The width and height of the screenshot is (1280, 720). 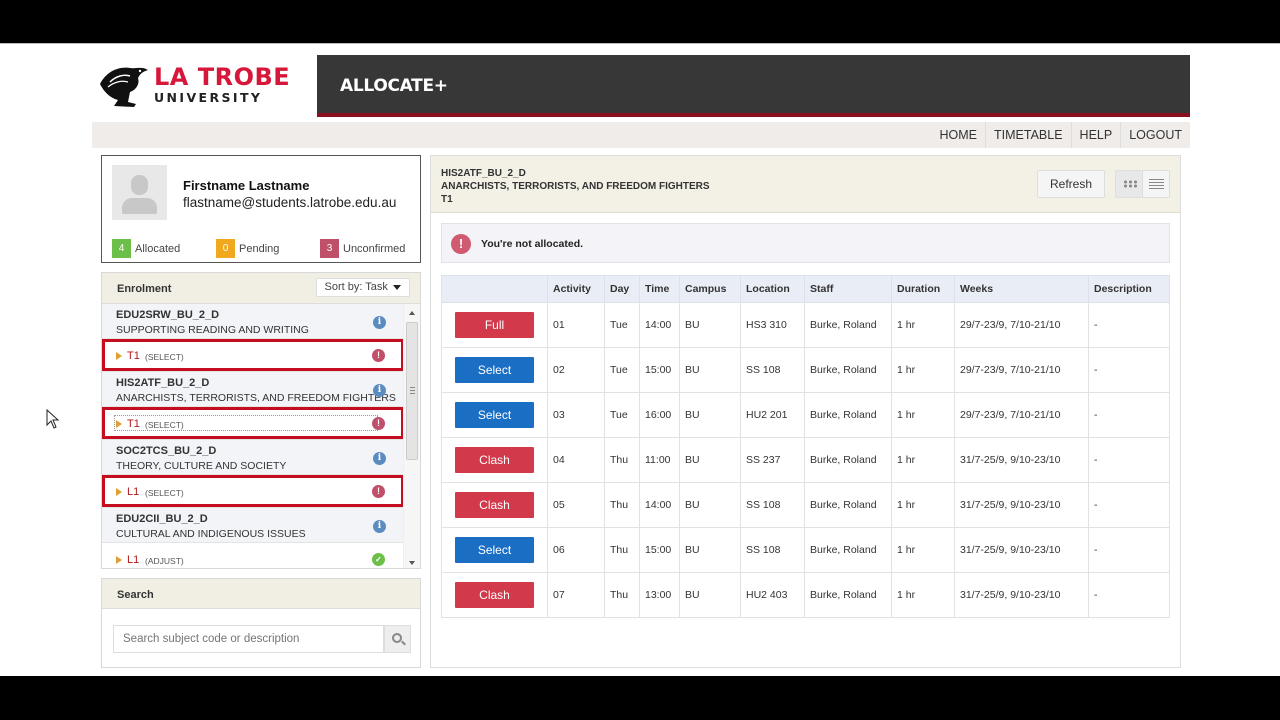 What do you see at coordinates (362, 248) in the screenshot?
I see `stat-unconfirmed: 3 Unconfirmed` at bounding box center [362, 248].